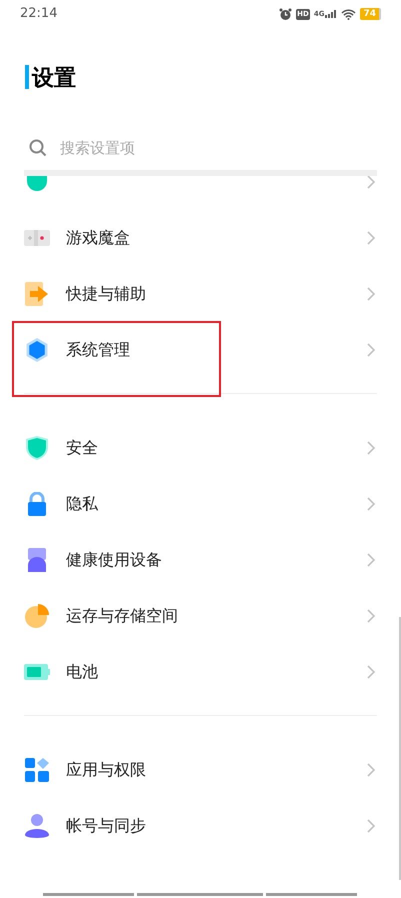  Describe the element at coordinates (122, 616) in the screenshot. I see `row-label: 运存与存储空间` at that location.